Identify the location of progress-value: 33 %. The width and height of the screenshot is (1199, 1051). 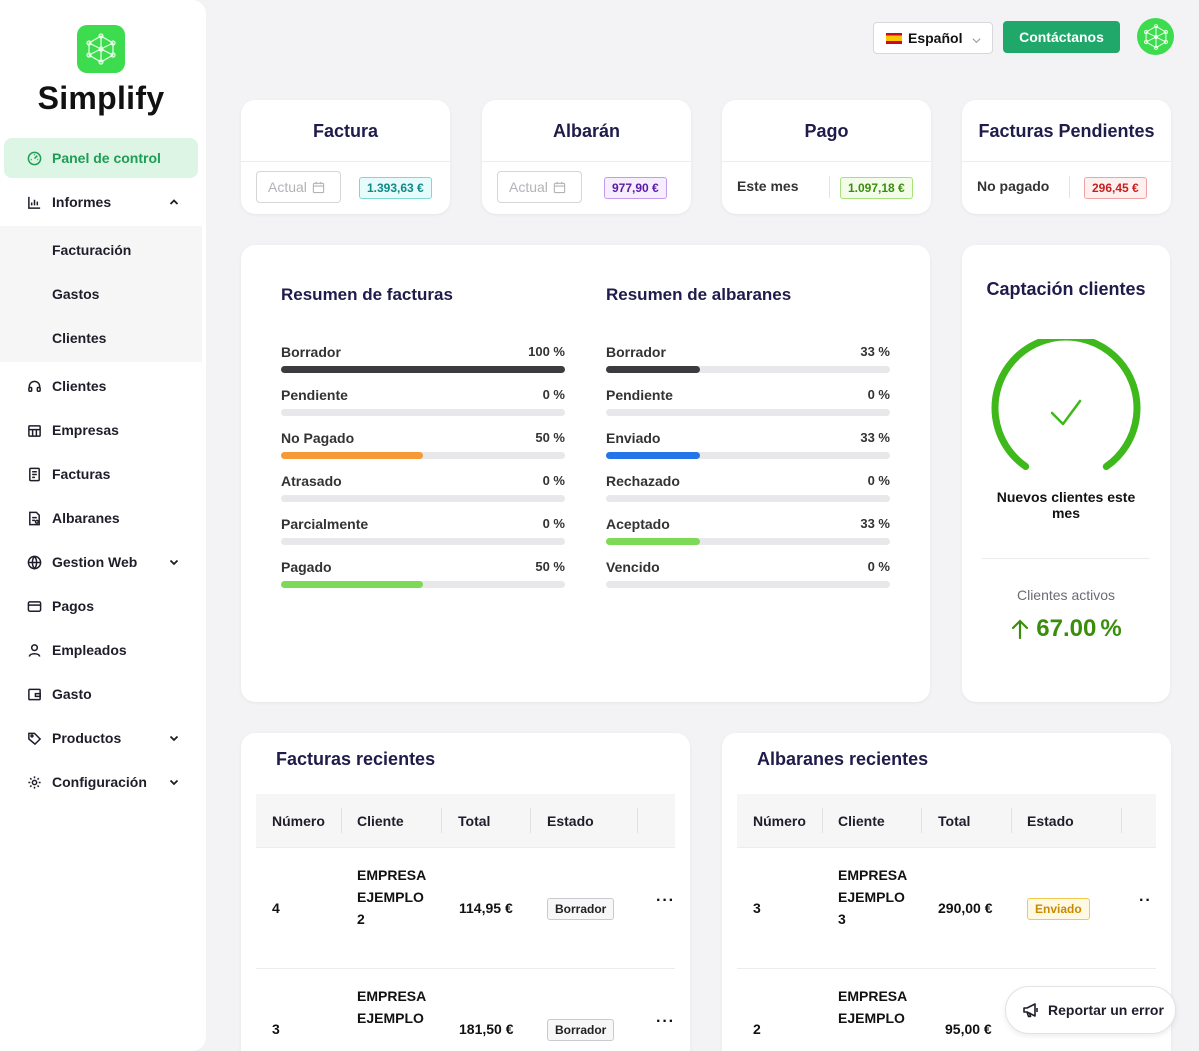
(875, 351).